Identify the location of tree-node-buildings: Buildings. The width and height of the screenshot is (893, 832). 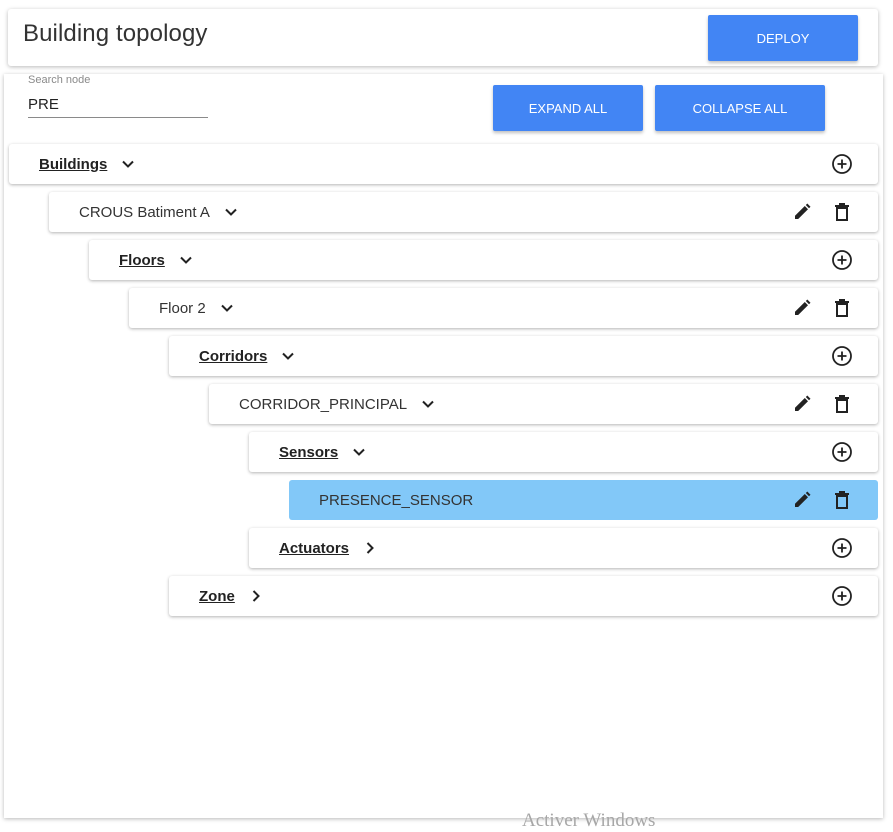
(443, 164).